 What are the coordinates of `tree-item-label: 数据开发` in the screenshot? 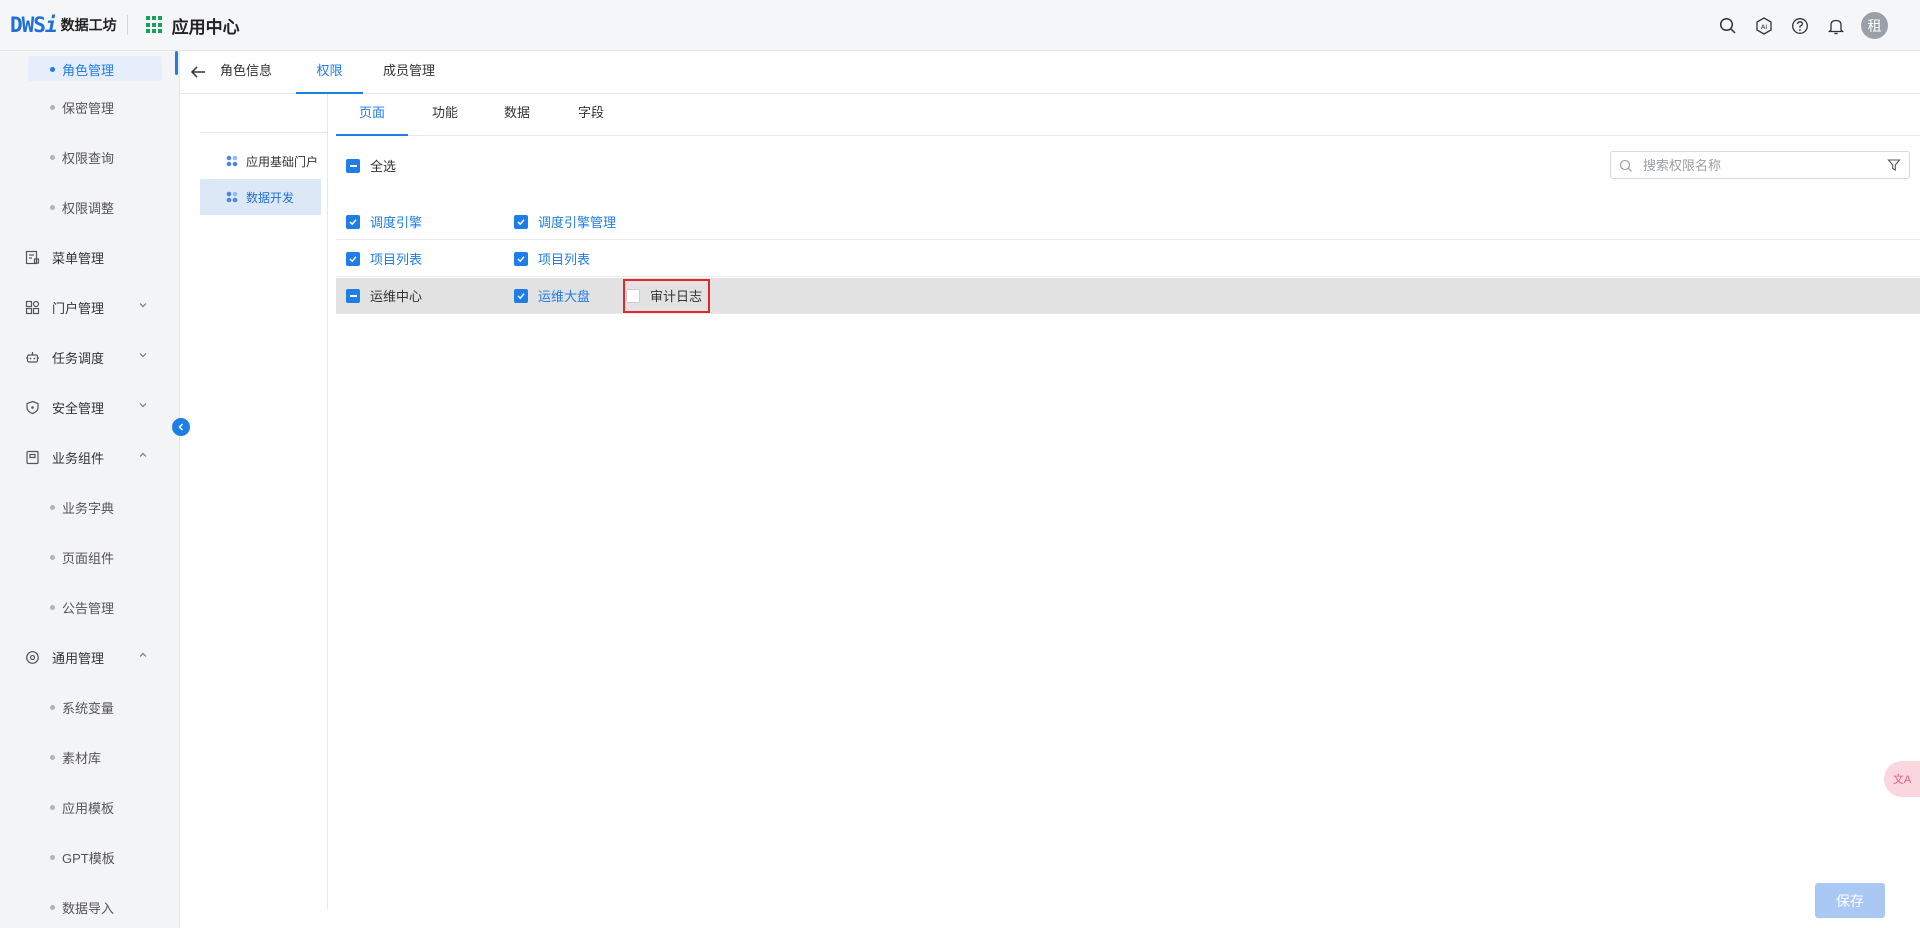 It's located at (270, 197).